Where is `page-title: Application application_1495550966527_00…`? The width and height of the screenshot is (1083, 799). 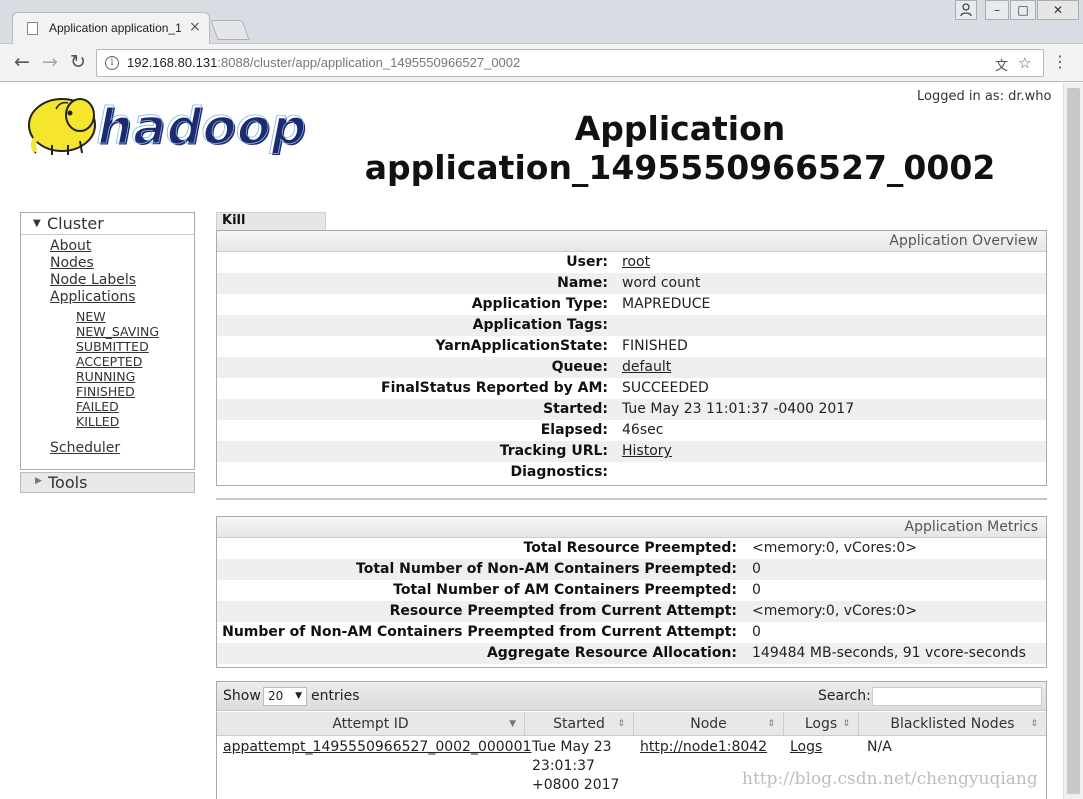 page-title: Application application_1495550966527_00… is located at coordinates (680, 148).